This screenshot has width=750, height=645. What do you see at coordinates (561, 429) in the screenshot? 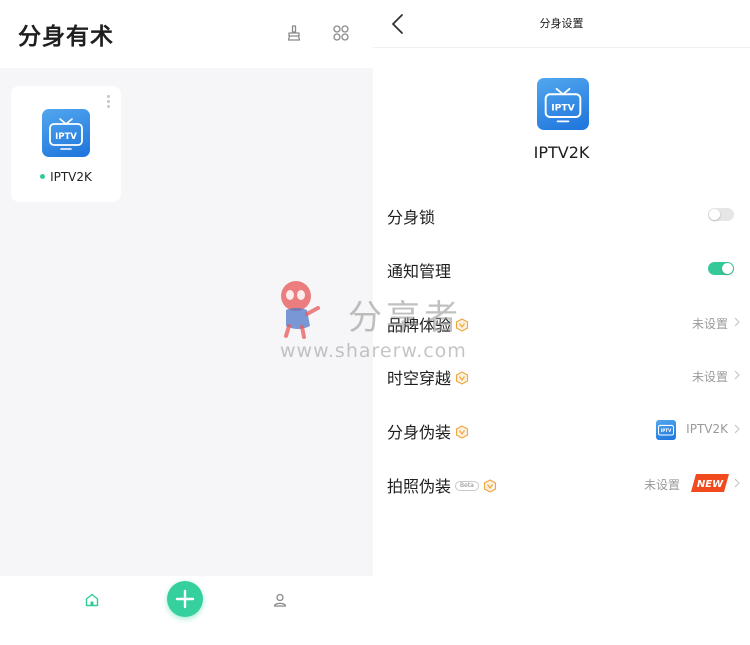
I see `setting-row-clone-disguise: 分身伪装 IPTV IPTV2K` at bounding box center [561, 429].